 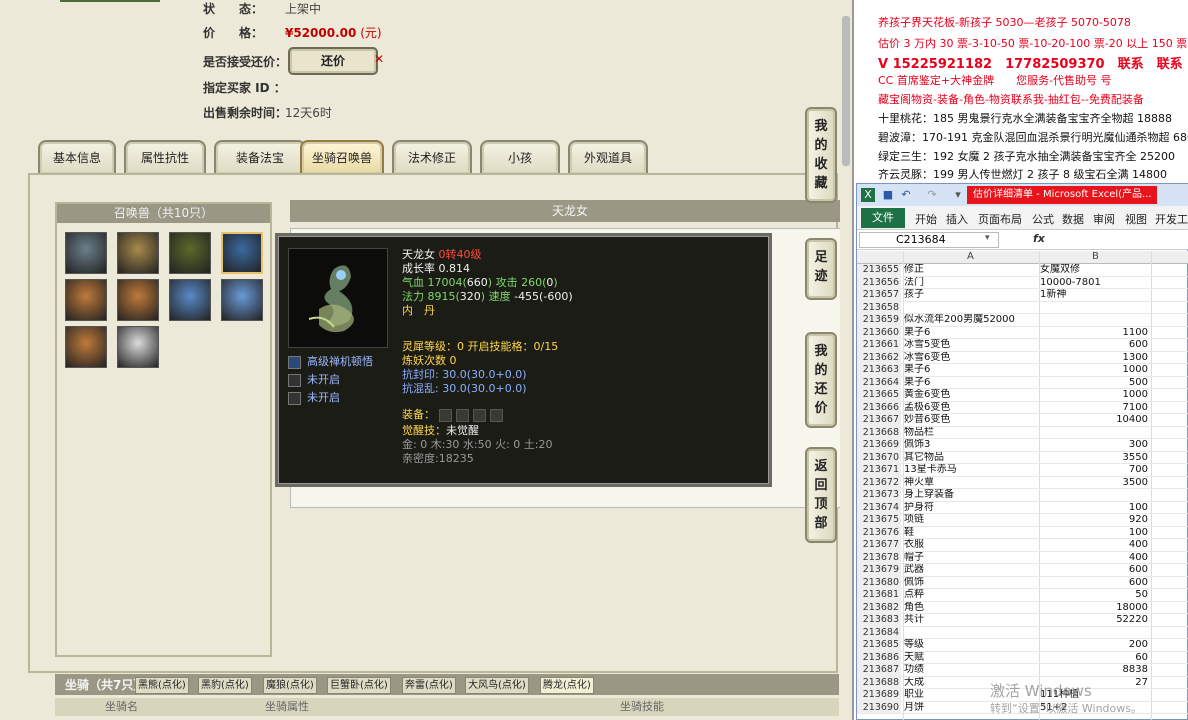 I want to click on row-number: 213670, so click(x=879, y=457).